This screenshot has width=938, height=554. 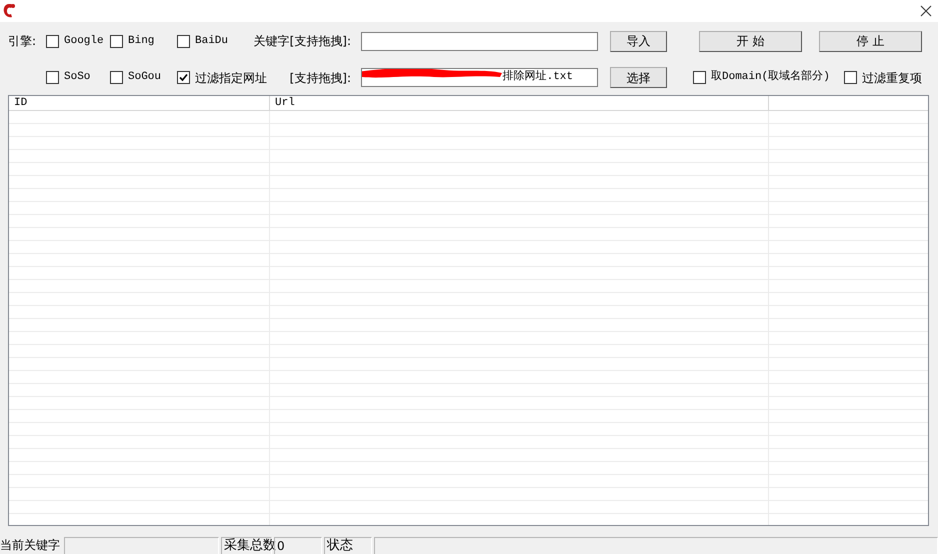 What do you see at coordinates (750, 41) in the screenshot?
I see `start-button: 开 始` at bounding box center [750, 41].